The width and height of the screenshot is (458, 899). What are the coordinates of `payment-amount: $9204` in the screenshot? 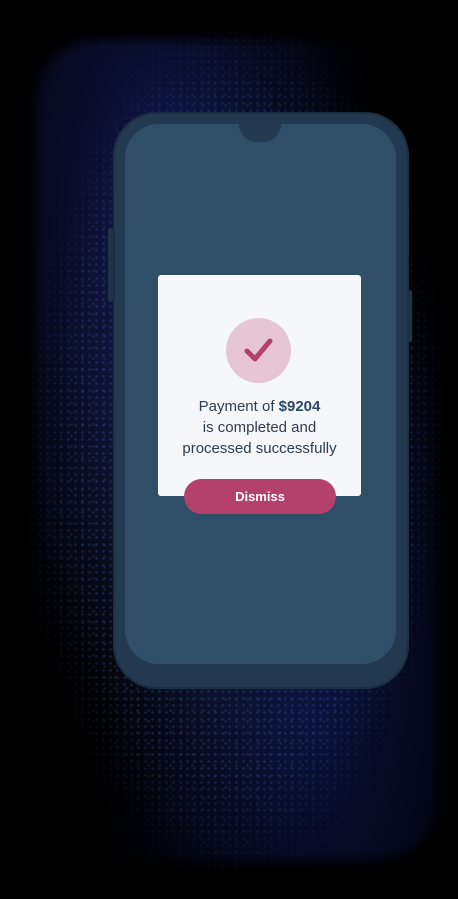 It's located at (299, 406).